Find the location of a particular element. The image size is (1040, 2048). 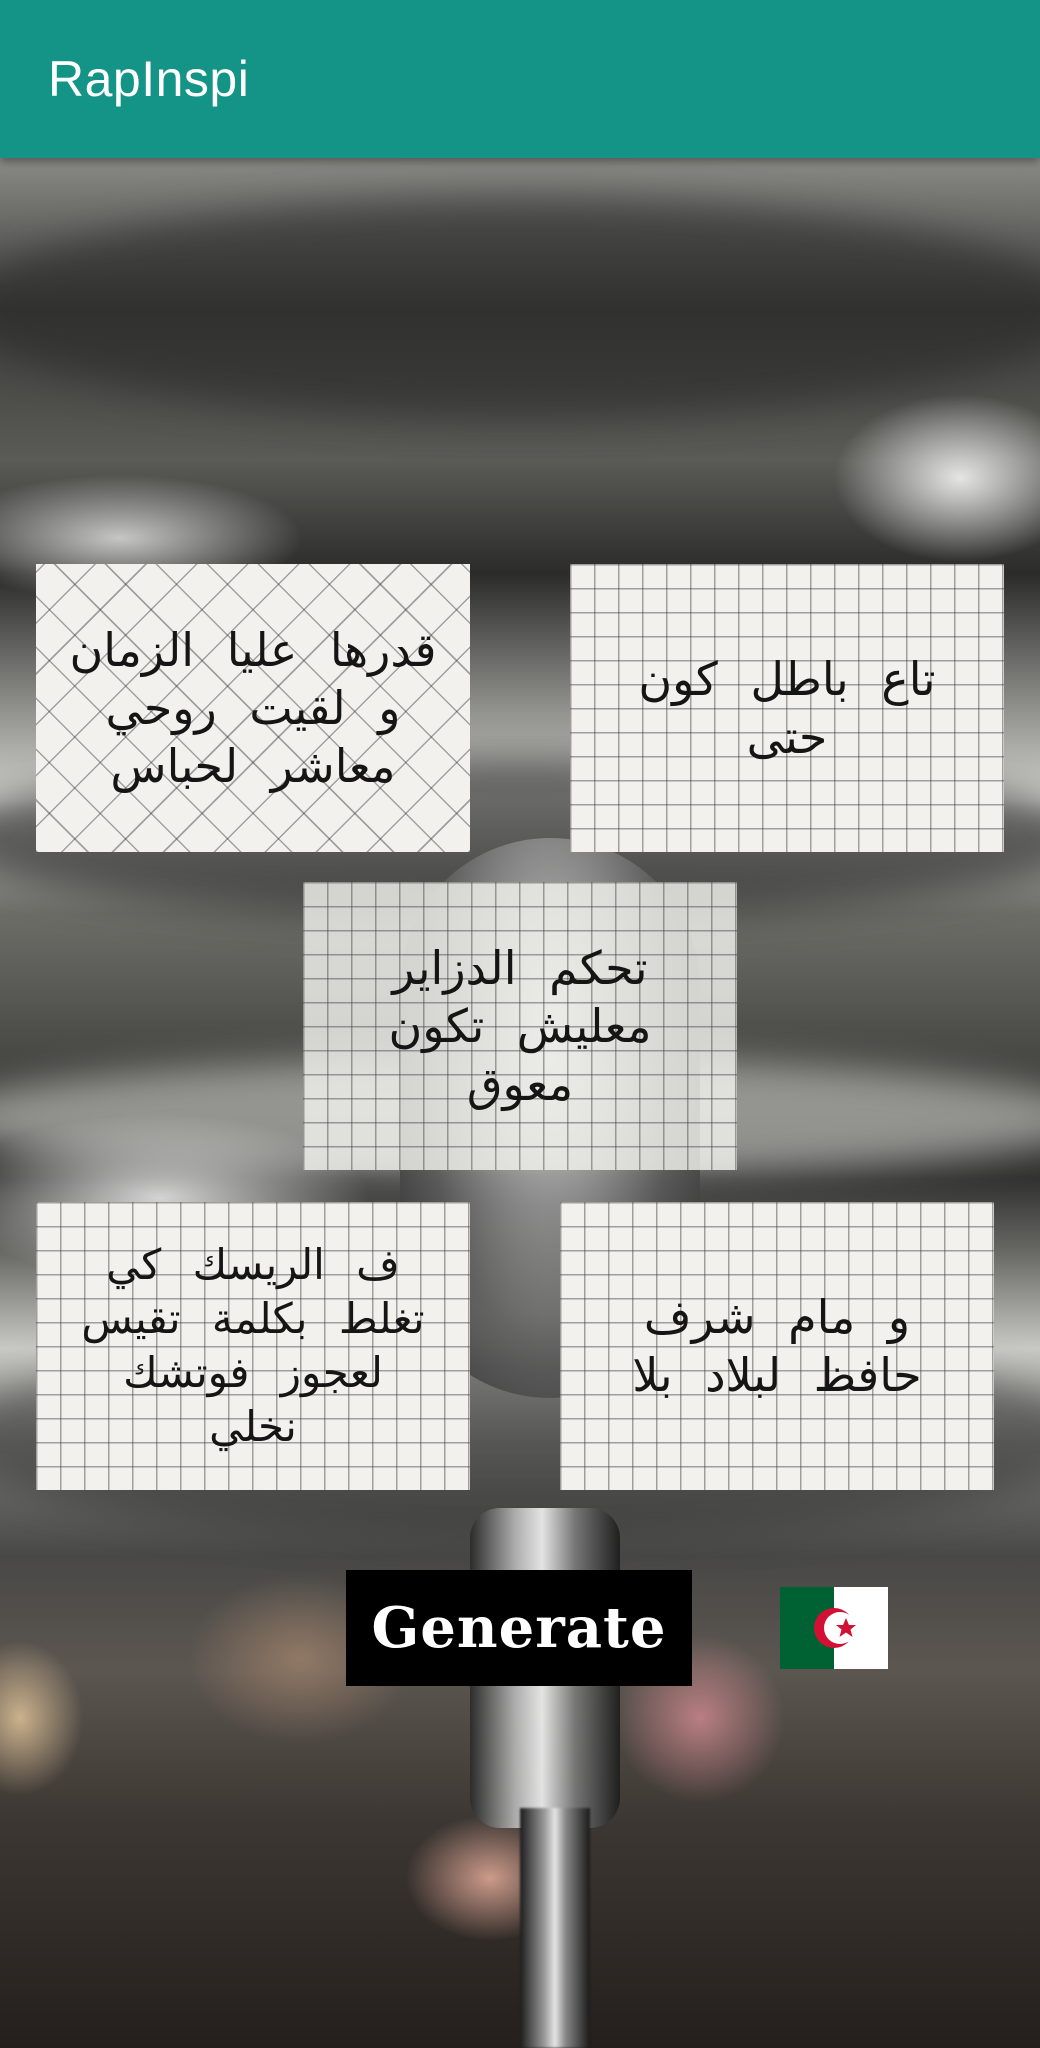

lyric-text: تحكم الدزاير معليش تكون معوق is located at coordinates (520, 1026).